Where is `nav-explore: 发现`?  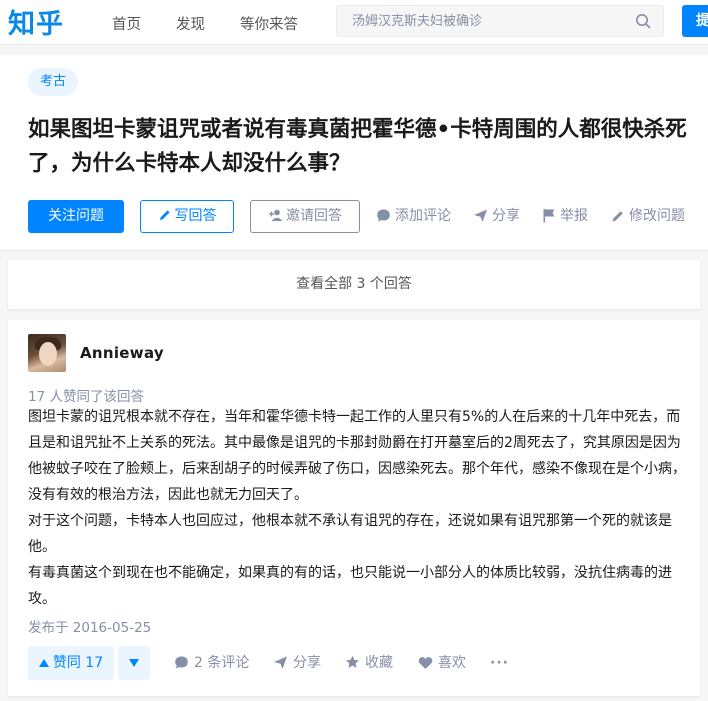
nav-explore: 发现 is located at coordinates (190, 23).